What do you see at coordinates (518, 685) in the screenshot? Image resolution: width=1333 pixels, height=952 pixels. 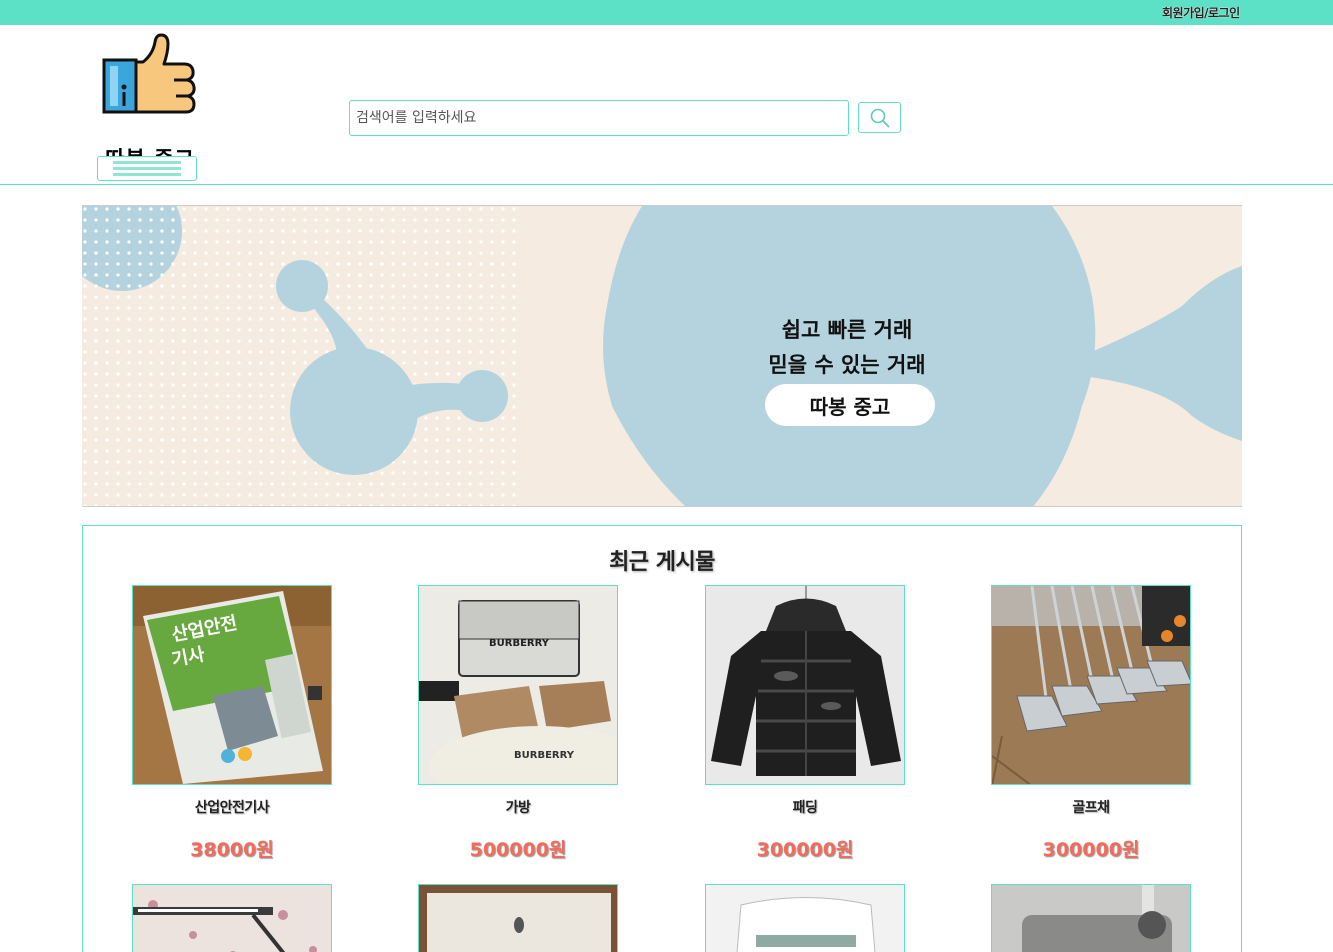 I see `product-image: BURBERRY BURBERRY` at bounding box center [518, 685].